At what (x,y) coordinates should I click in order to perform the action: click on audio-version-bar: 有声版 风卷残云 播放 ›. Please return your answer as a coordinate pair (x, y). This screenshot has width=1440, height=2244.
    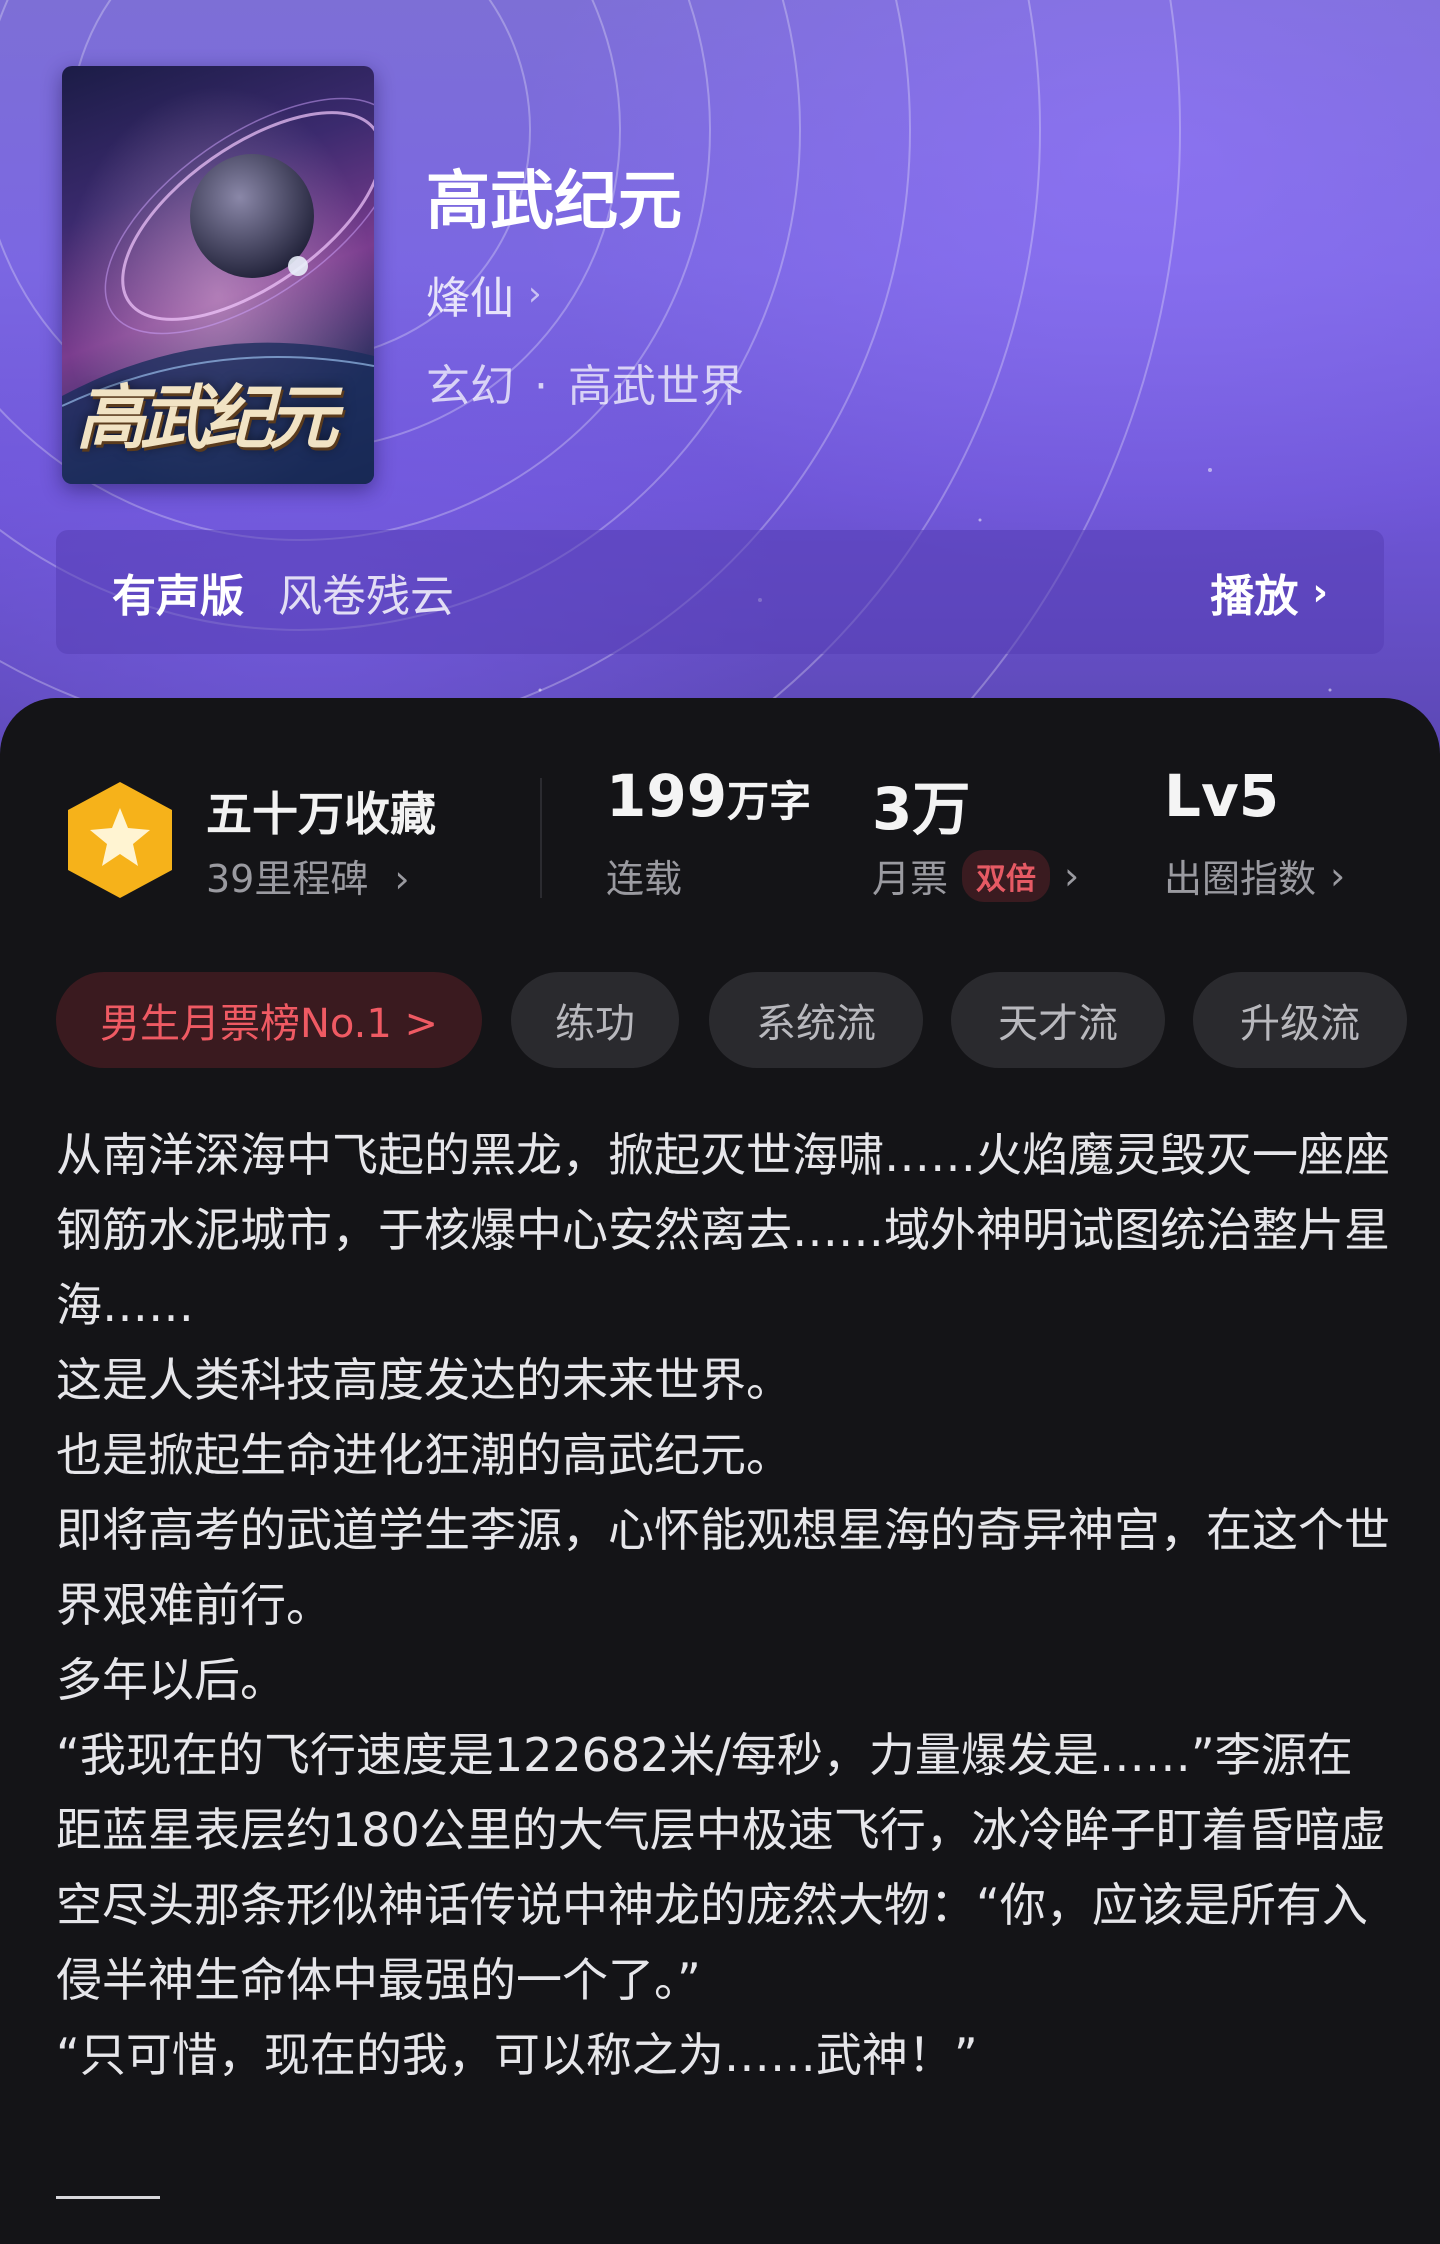
    Looking at the image, I should click on (720, 592).